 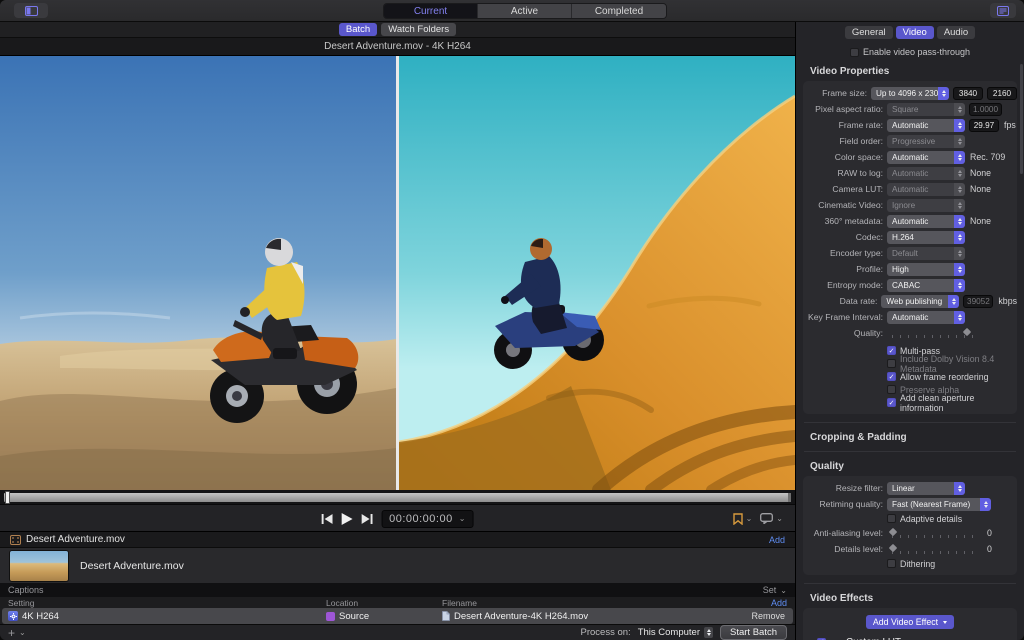 What do you see at coordinates (1003, 10) in the screenshot?
I see `inspector-toggle-button` at bounding box center [1003, 10].